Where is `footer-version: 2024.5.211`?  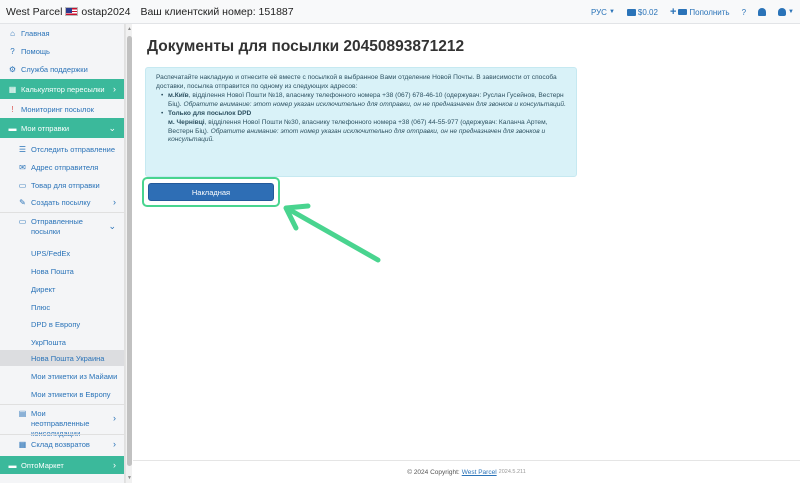
footer-version: 2024.5.211 is located at coordinates (512, 472).